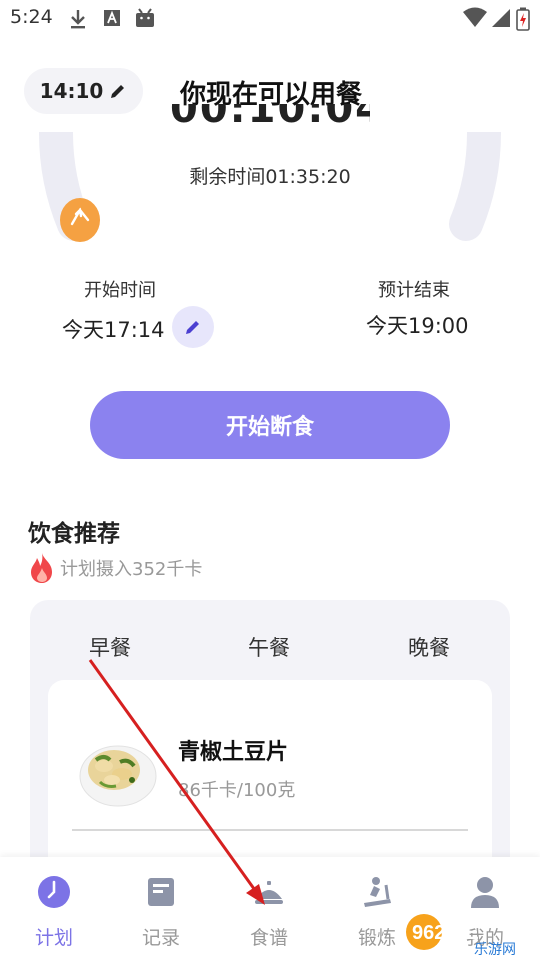 The width and height of the screenshot is (540, 960). What do you see at coordinates (270, 830) in the screenshot?
I see `food-divider` at bounding box center [270, 830].